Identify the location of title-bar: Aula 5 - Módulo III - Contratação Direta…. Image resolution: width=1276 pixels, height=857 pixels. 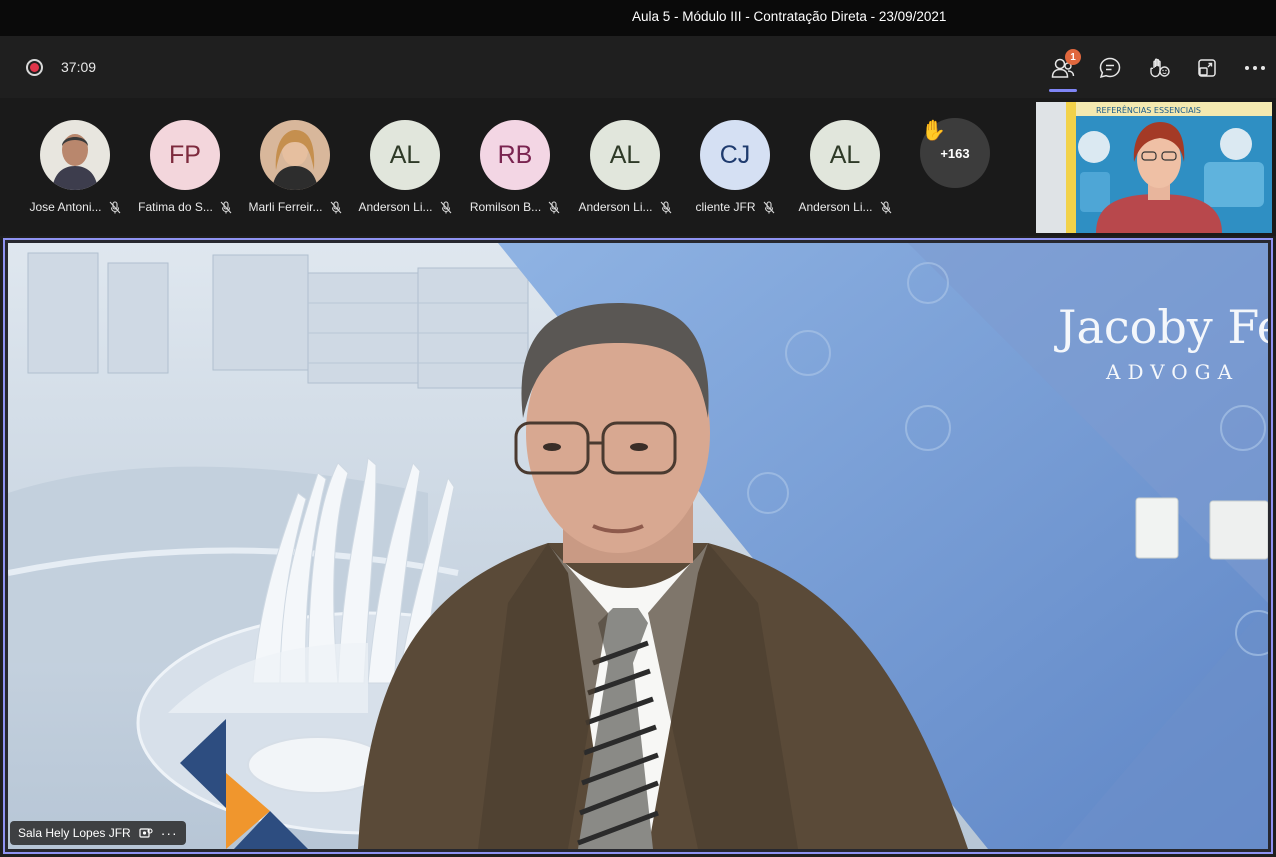
(638, 18).